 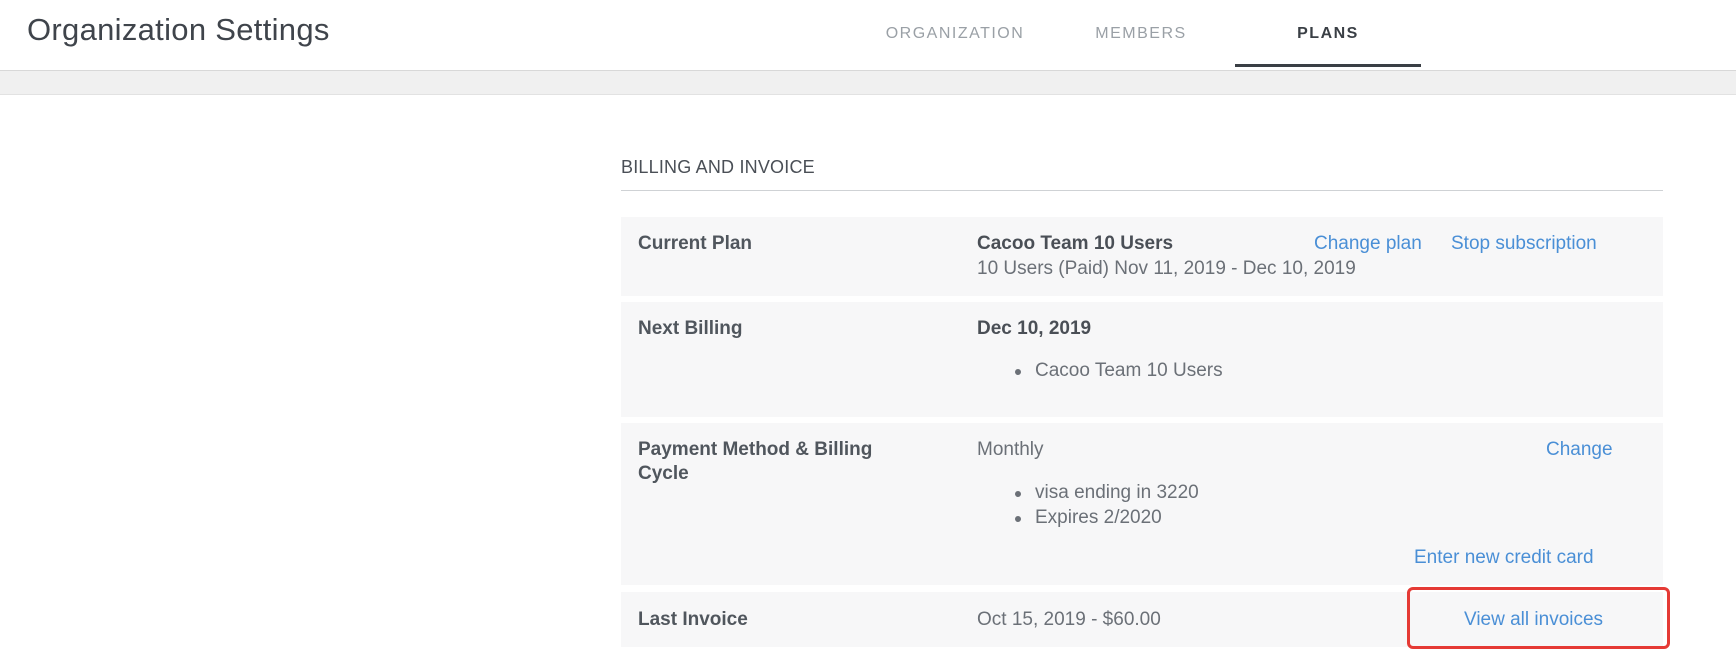 I want to click on payment-label-line1: Payment Method & Billing, so click(x=755, y=449).